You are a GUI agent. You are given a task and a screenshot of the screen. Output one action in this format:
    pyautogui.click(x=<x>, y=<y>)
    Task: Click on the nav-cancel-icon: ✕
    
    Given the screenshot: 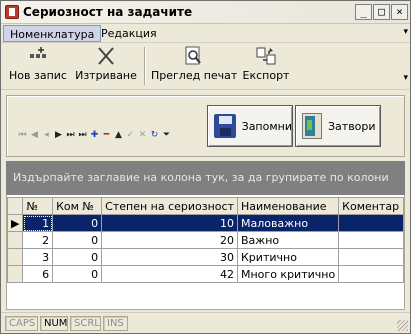 What is the action you would take?
    pyautogui.click(x=142, y=135)
    